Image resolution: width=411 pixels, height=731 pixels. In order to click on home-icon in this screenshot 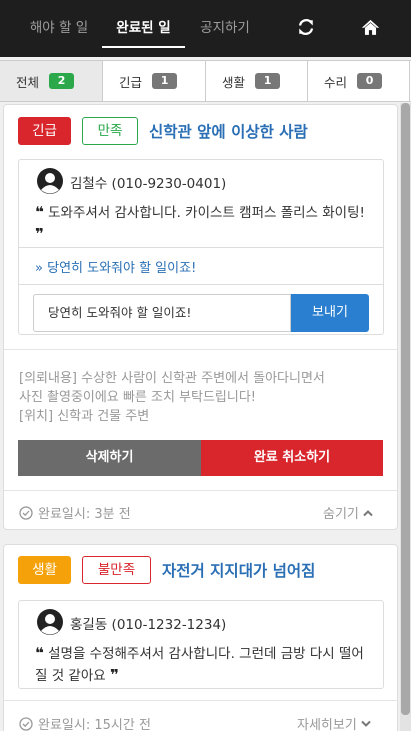, I will do `click(371, 28)`.